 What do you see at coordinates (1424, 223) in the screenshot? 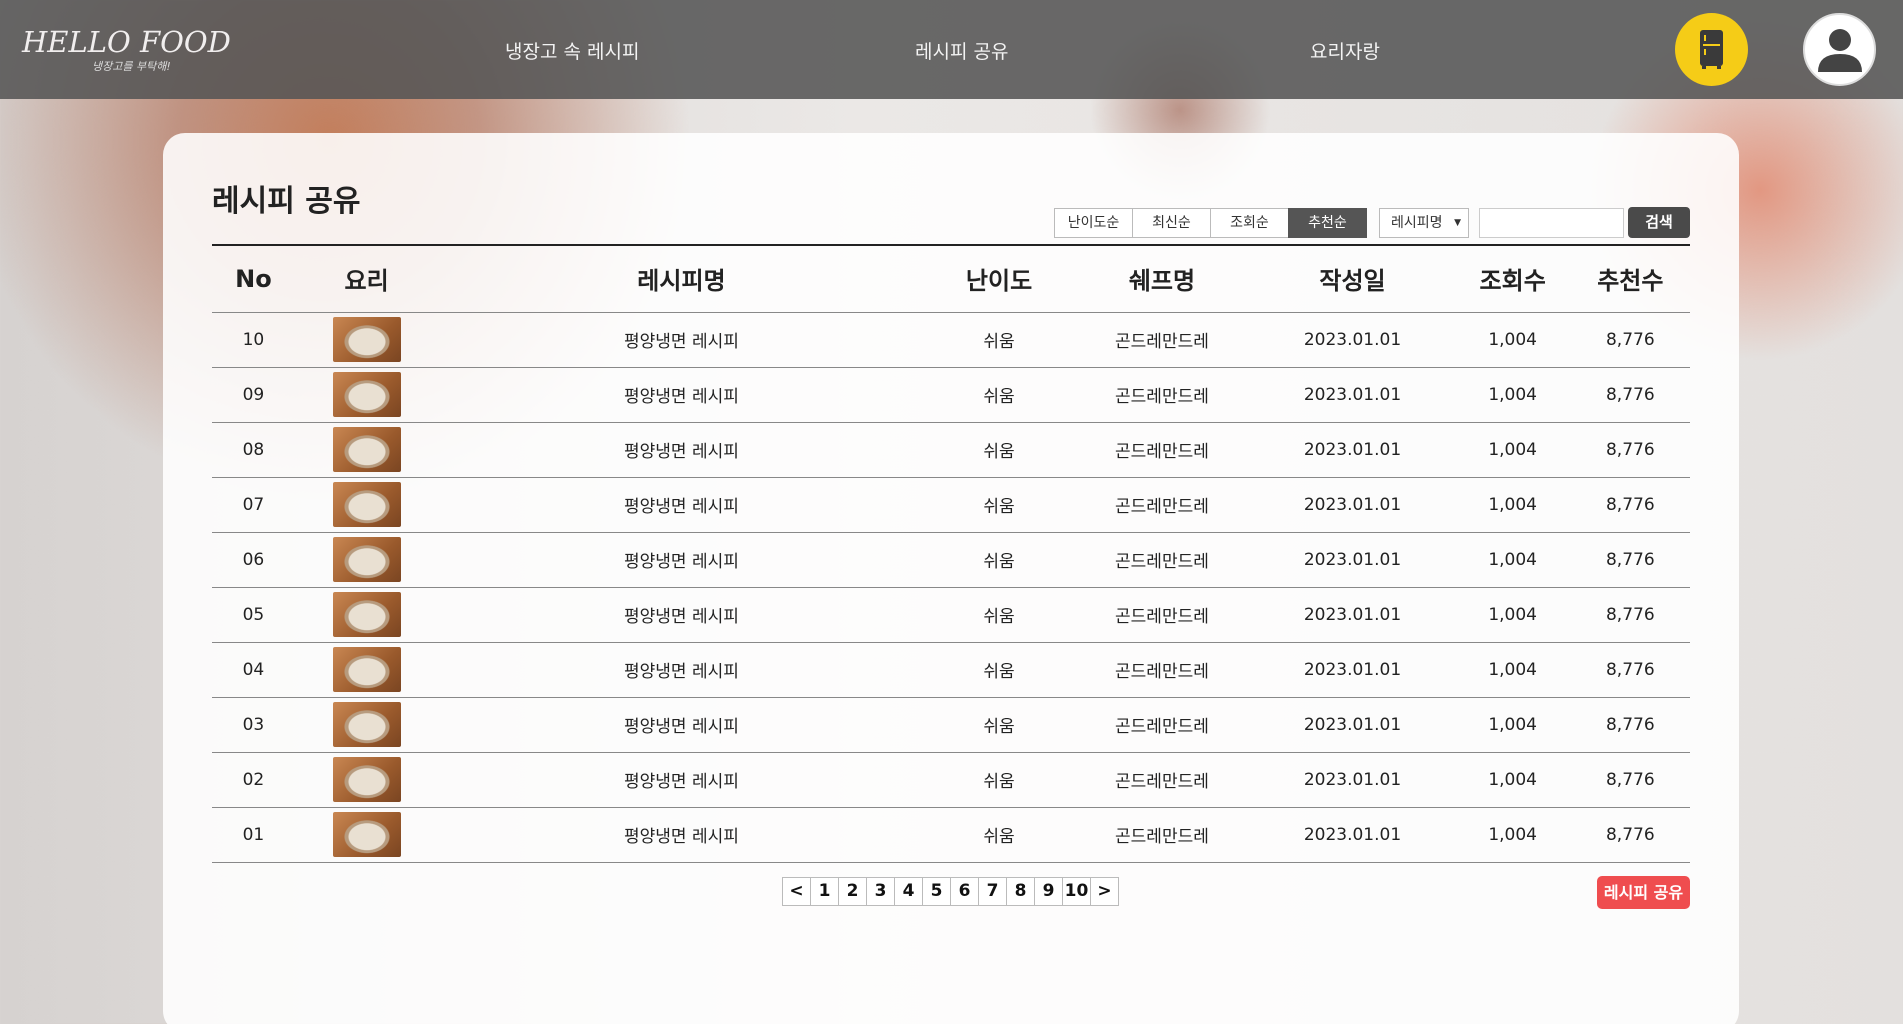
I see `search-field-select: 레시피명 ▼` at bounding box center [1424, 223].